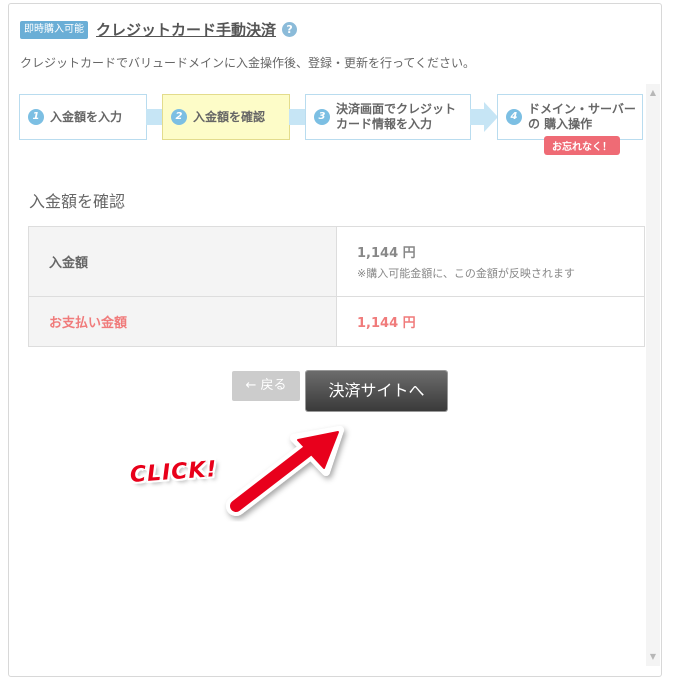  Describe the element at coordinates (582, 116) in the screenshot. I see `step-label: ドメイン・サーバーの 購入操作` at that location.